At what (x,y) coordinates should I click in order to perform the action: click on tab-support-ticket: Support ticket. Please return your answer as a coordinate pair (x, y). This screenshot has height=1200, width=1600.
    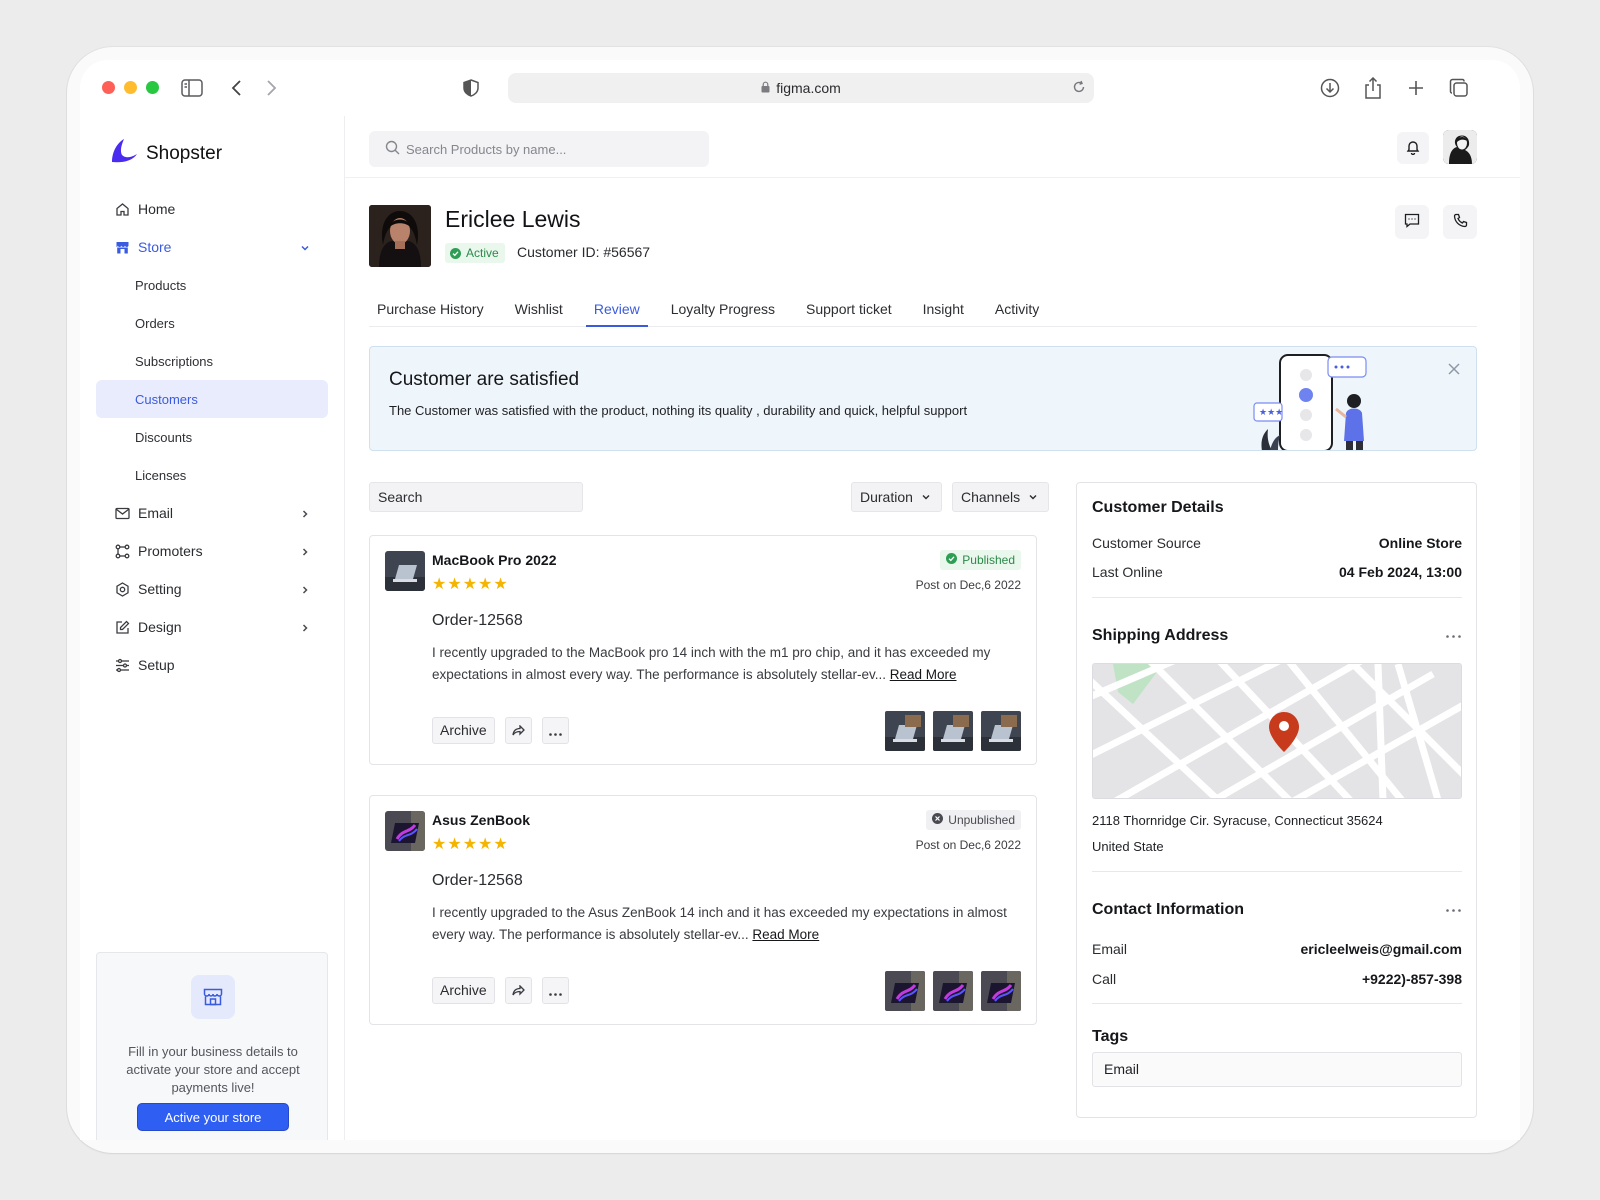
    Looking at the image, I should click on (849, 312).